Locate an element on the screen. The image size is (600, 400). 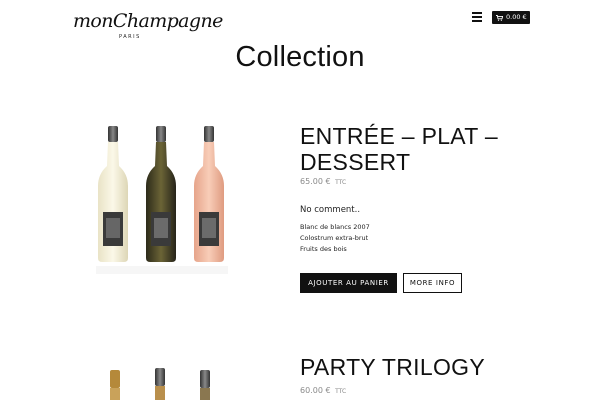
logo-text: monChampagne is located at coordinates (148, 21).